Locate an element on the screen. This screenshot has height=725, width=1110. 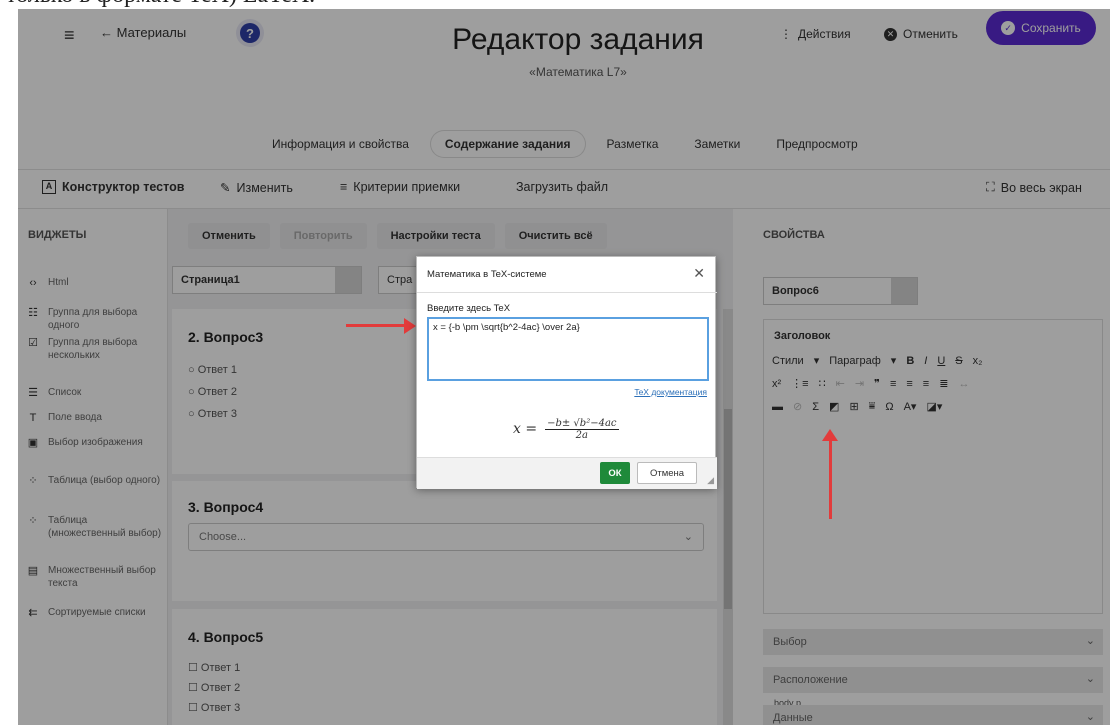
align-left-icon: ≡ is located at coordinates (893, 384).